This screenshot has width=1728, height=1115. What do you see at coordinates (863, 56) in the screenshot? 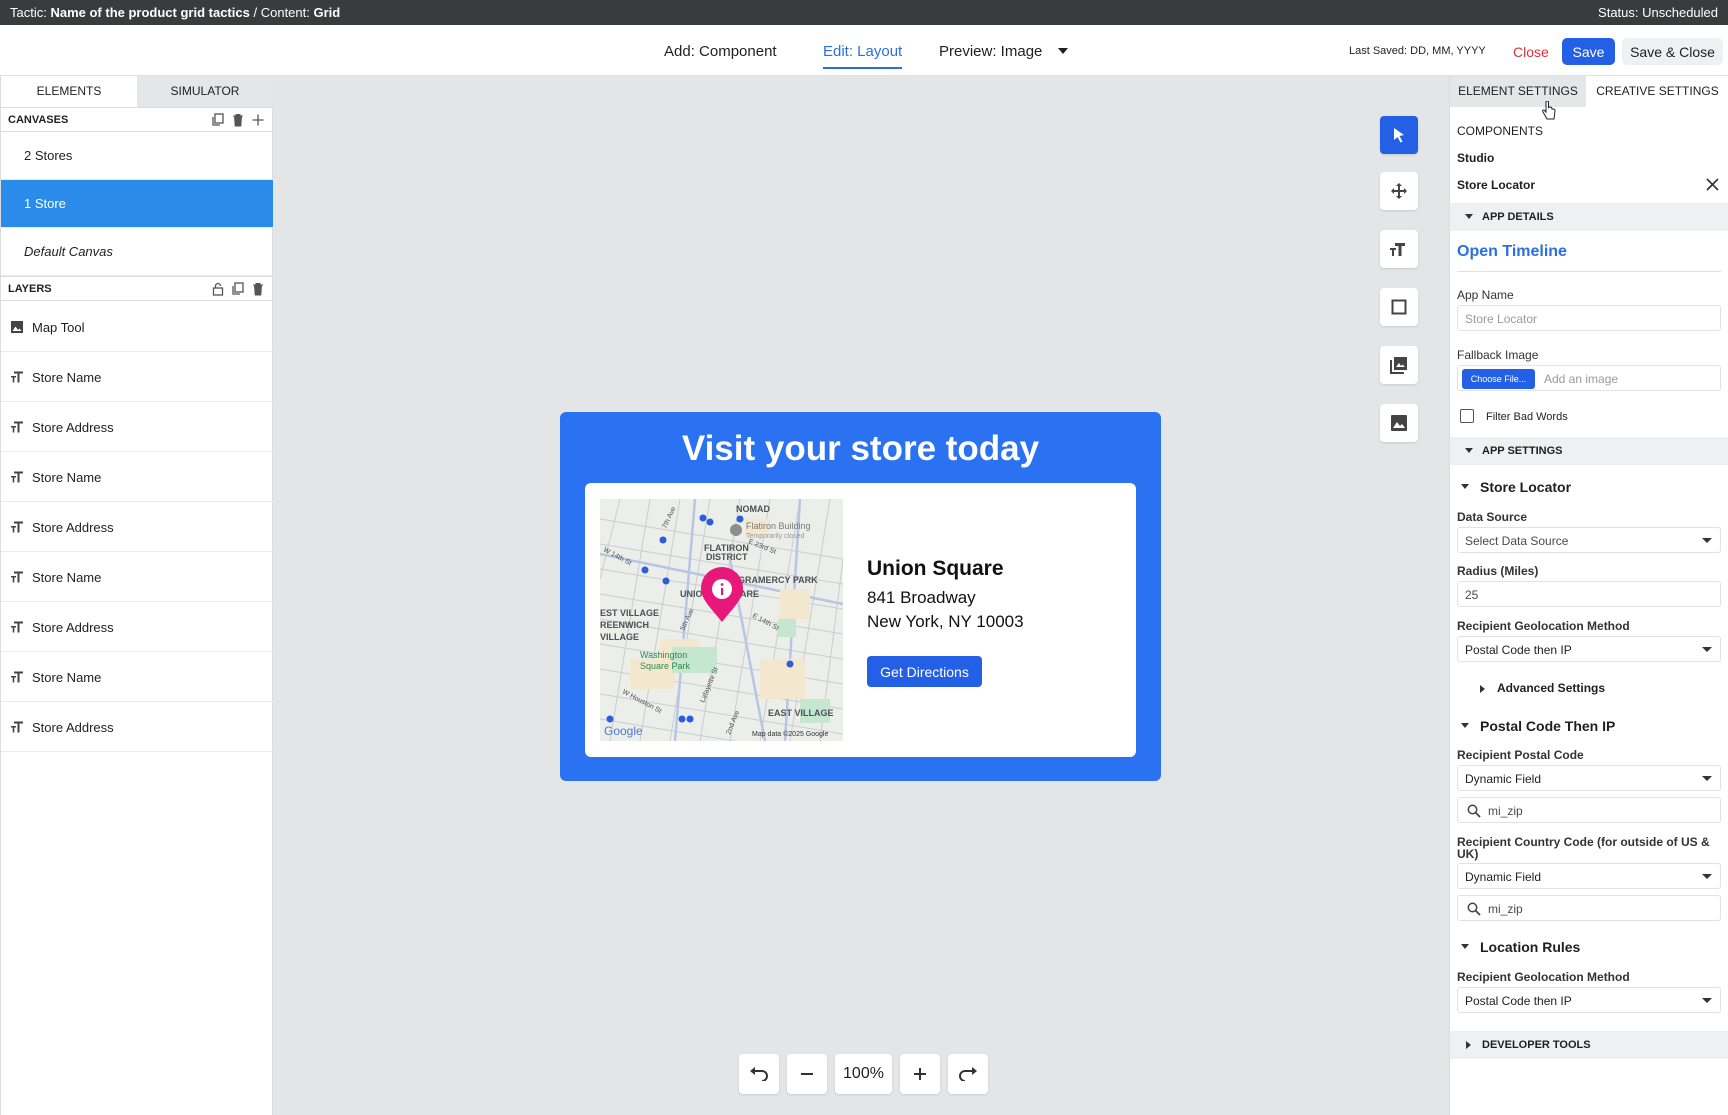
I see `edit-layout-tab: Edit: Layout` at bounding box center [863, 56].